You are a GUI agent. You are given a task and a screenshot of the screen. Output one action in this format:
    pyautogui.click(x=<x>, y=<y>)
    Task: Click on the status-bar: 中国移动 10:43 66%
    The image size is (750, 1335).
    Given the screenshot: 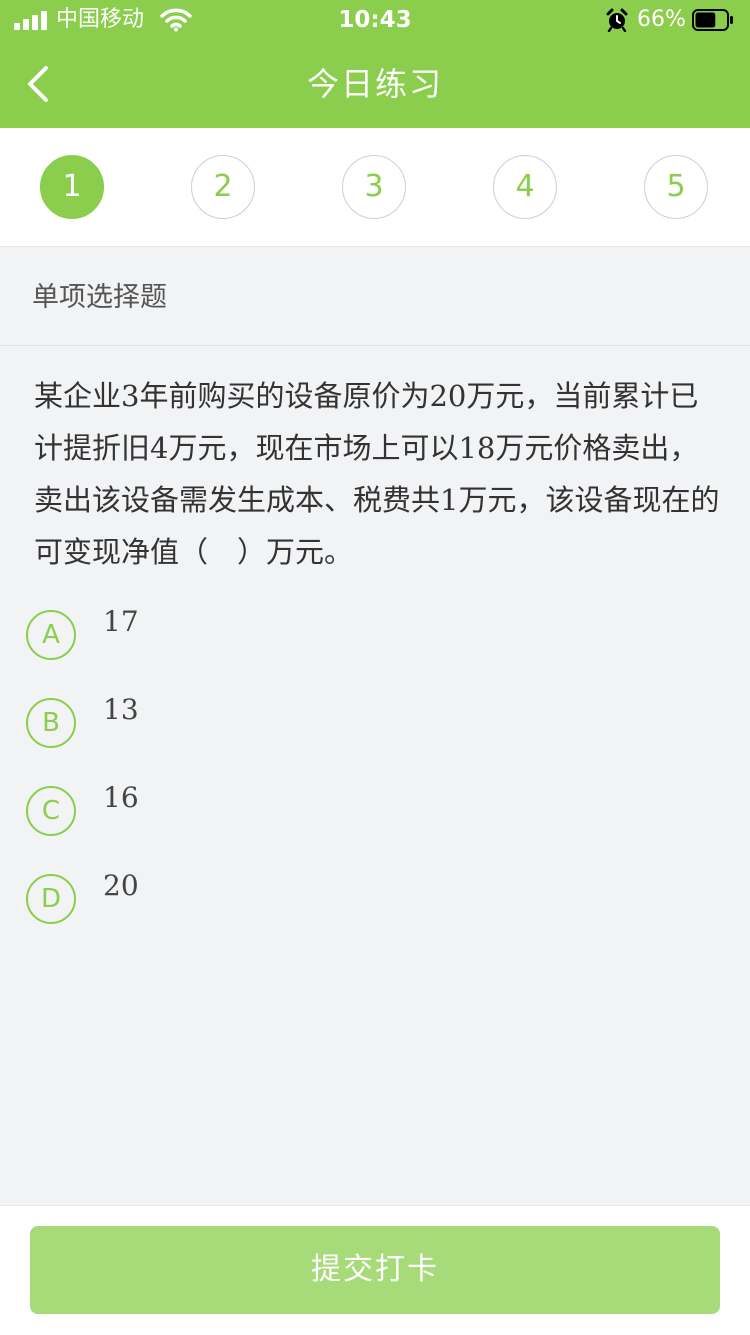 What is the action you would take?
    pyautogui.click(x=375, y=20)
    